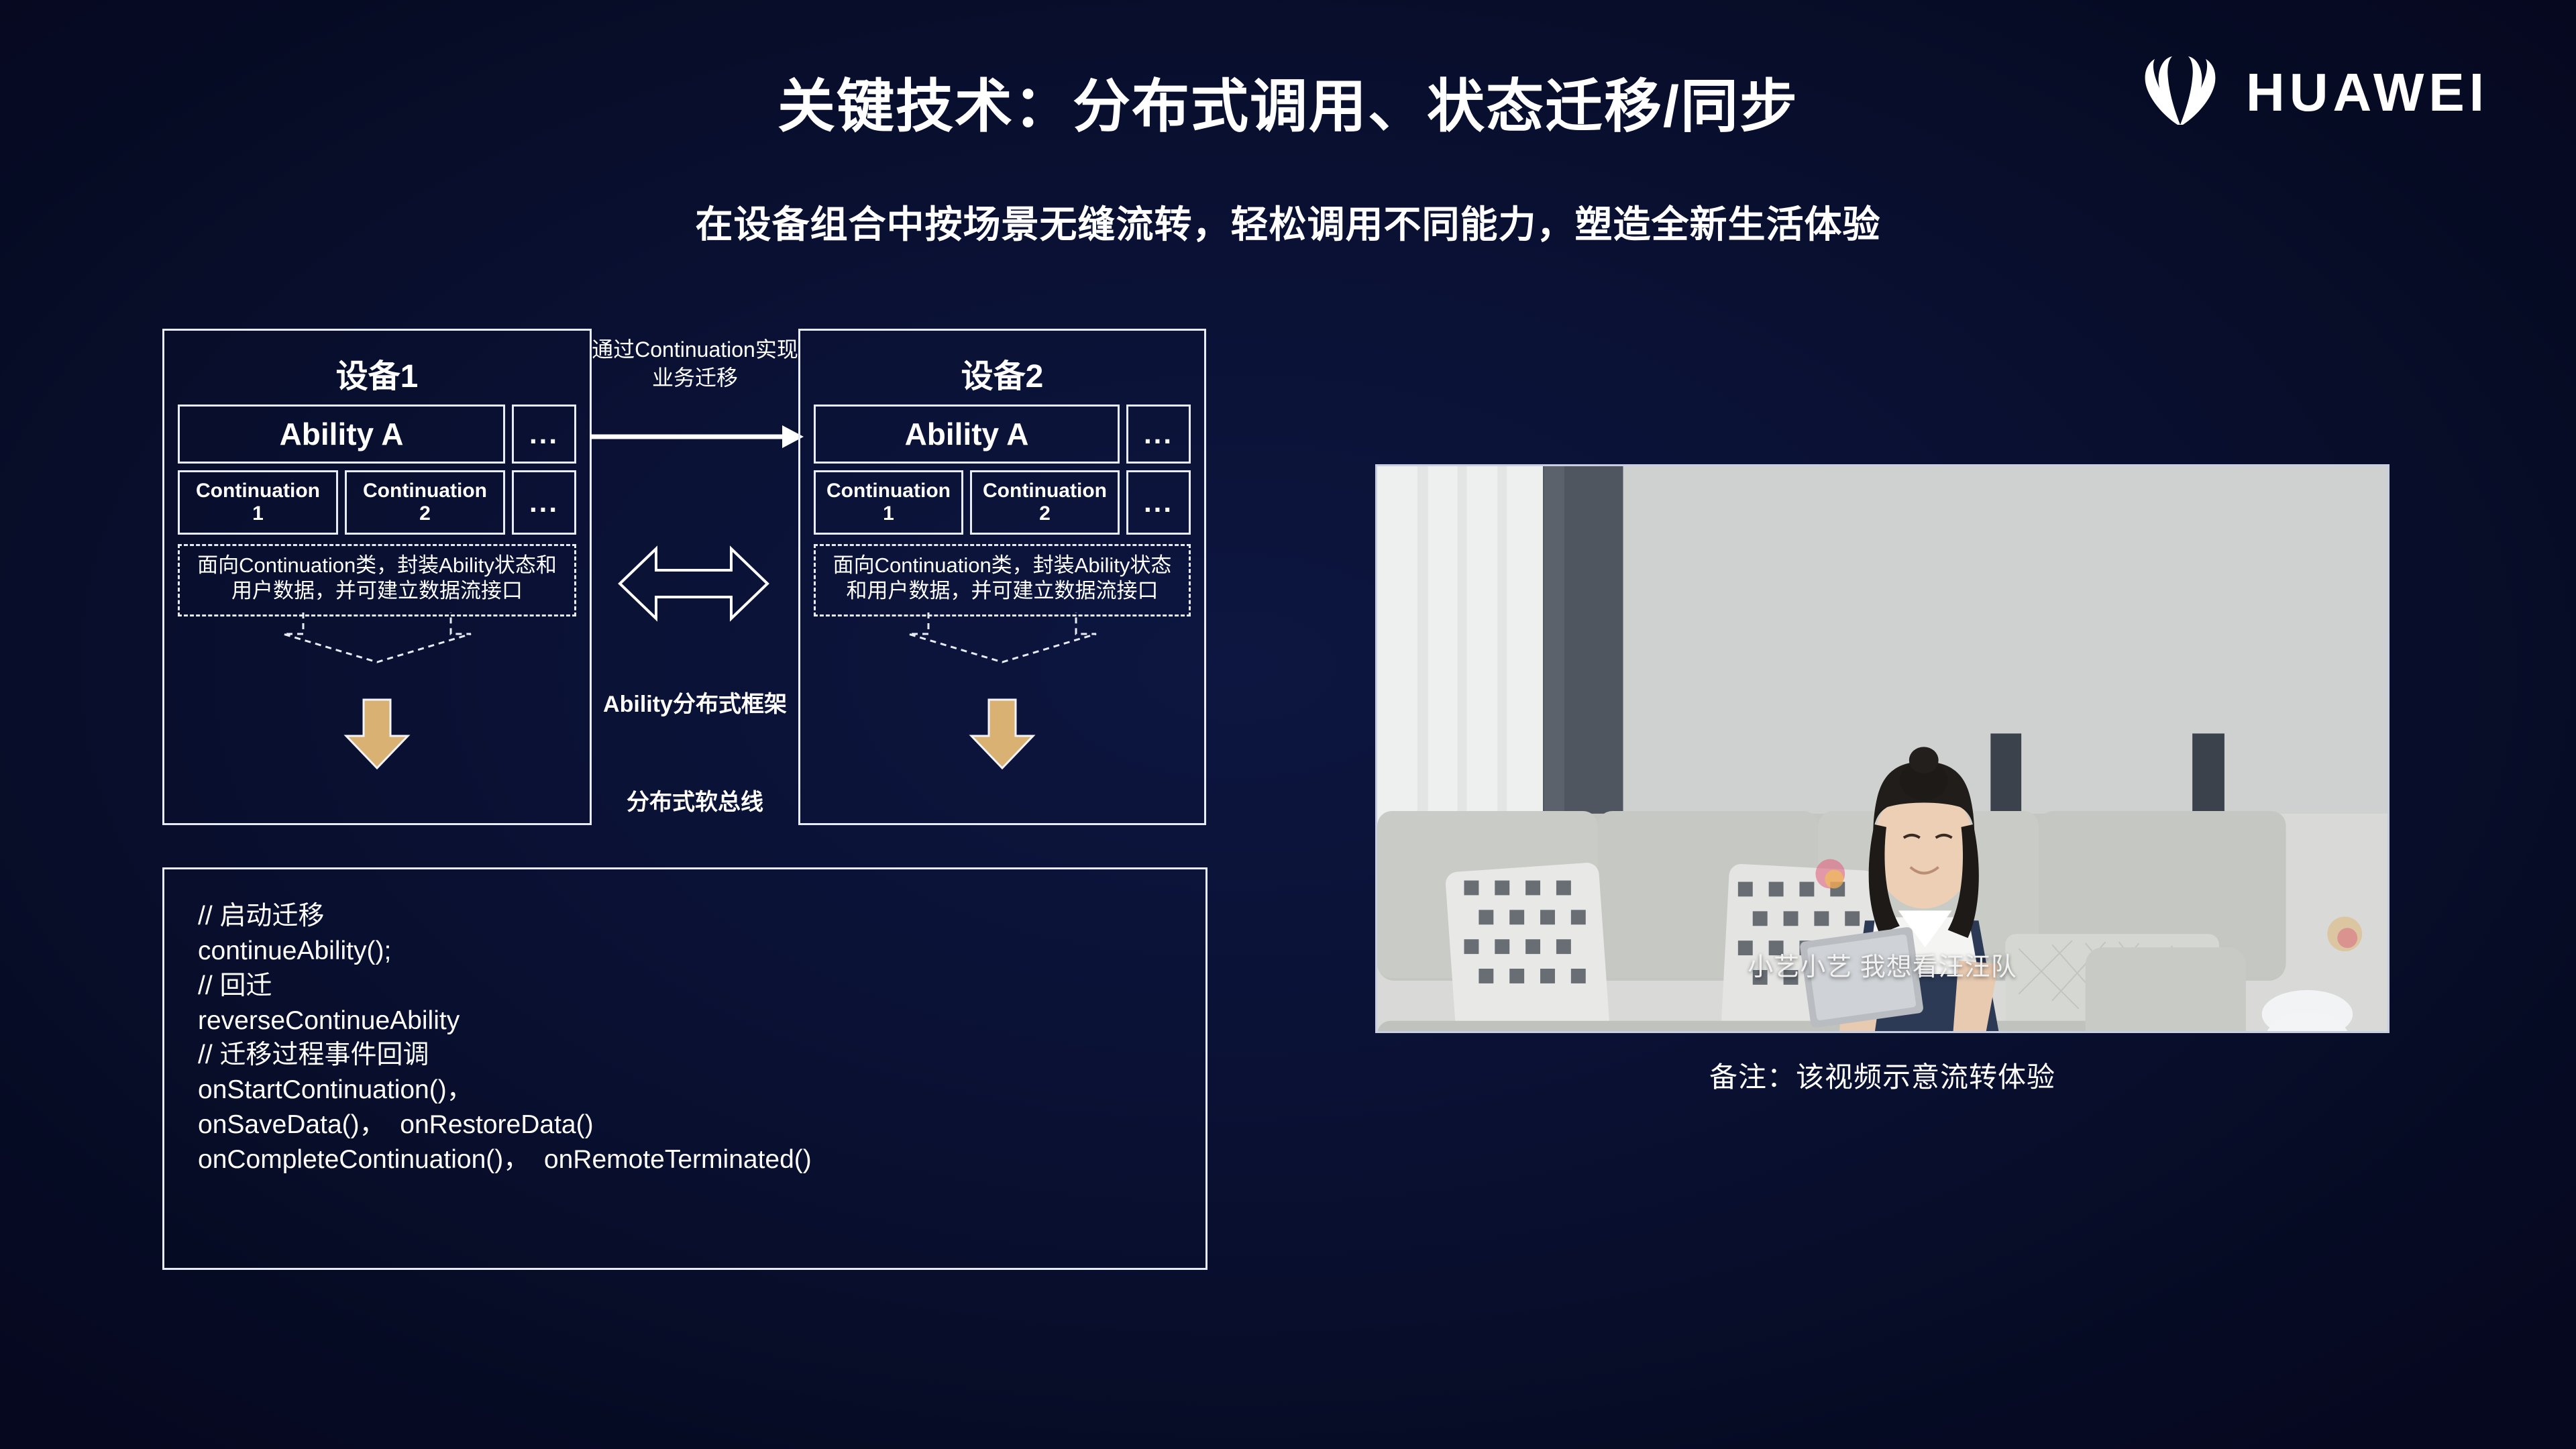  What do you see at coordinates (695, 704) in the screenshot?
I see `ability-framework-label: Ability分布式框架` at bounding box center [695, 704].